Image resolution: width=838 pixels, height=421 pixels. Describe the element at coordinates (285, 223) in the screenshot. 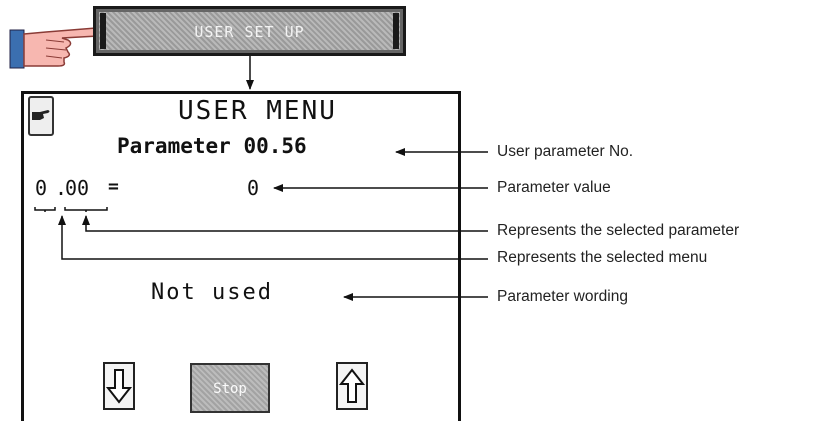

I see `arrow-selected-parameter` at that location.